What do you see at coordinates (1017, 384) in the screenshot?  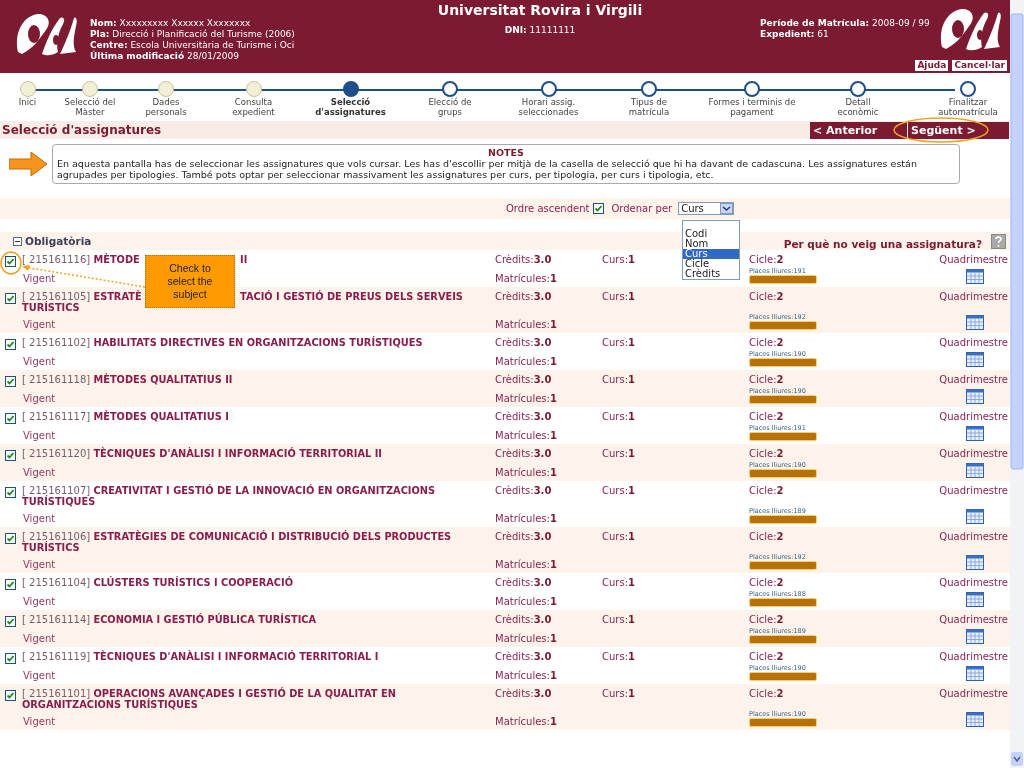 I see `scrollbar` at bounding box center [1017, 384].